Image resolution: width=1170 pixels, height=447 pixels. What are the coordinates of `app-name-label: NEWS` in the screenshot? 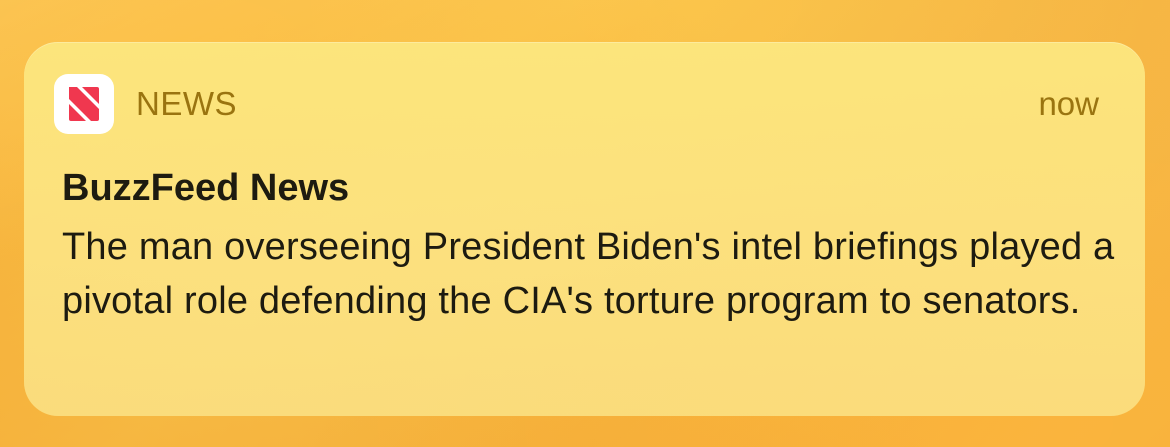 It's located at (186, 103).